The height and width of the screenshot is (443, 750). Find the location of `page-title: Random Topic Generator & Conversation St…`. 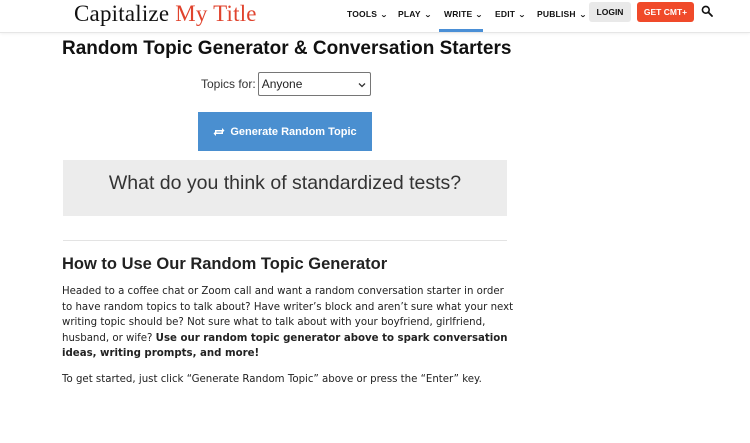

page-title: Random Topic Generator & Conversation St… is located at coordinates (287, 48).